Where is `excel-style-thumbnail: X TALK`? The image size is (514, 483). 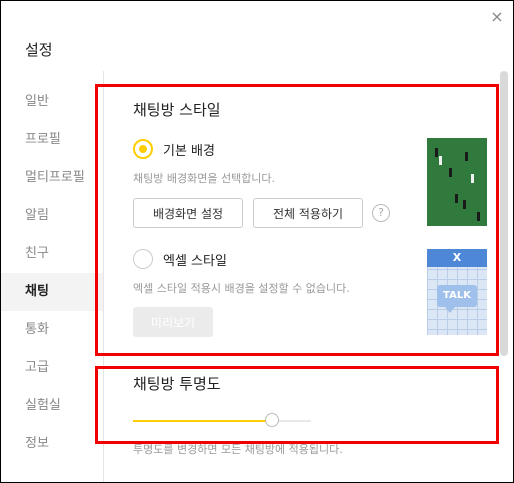 excel-style-thumbnail: X TALK is located at coordinates (457, 292).